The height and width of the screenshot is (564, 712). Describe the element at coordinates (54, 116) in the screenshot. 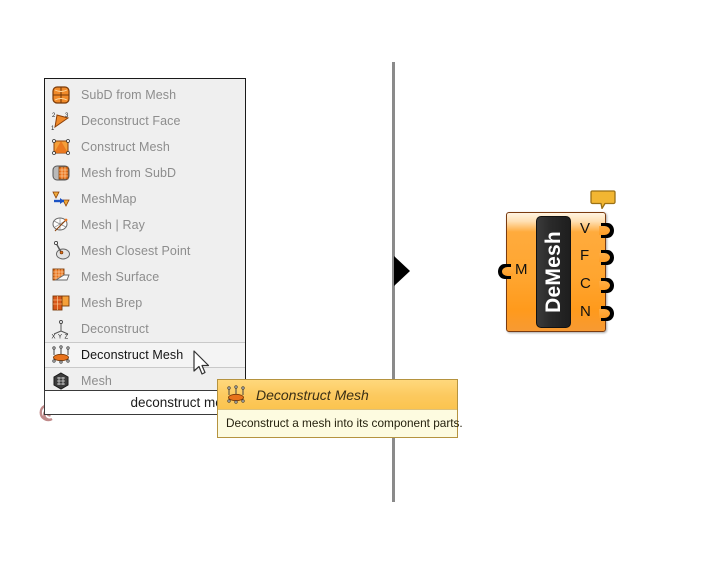

I see `svg-text: 2` at that location.